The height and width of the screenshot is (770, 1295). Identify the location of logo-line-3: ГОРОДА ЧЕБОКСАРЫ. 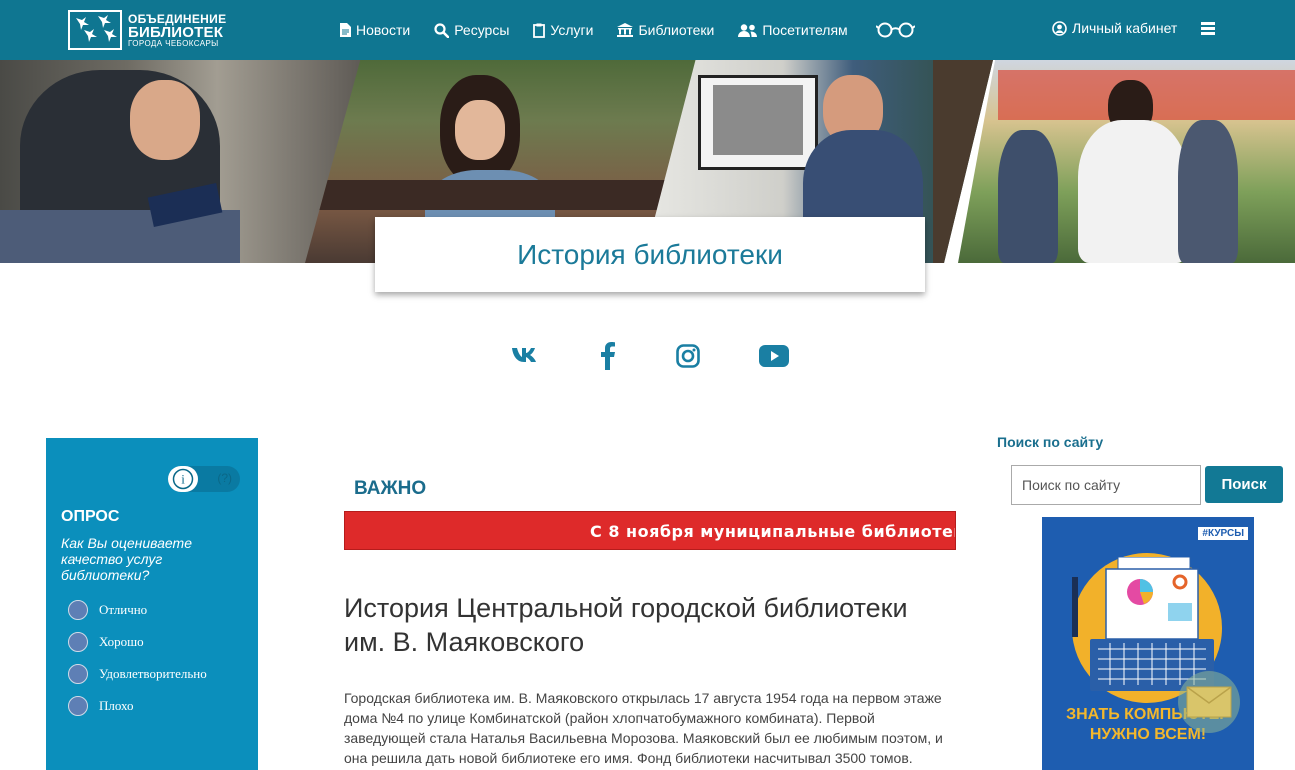
(173, 43).